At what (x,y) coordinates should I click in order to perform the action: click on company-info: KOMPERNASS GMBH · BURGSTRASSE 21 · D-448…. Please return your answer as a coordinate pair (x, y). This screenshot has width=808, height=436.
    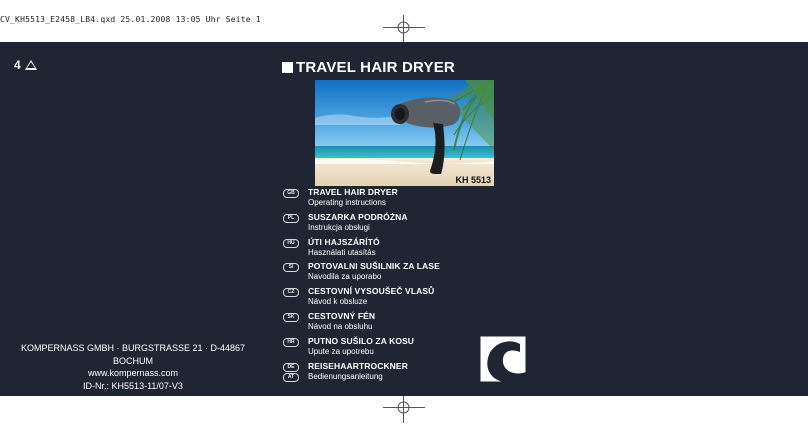
    Looking at the image, I should click on (133, 367).